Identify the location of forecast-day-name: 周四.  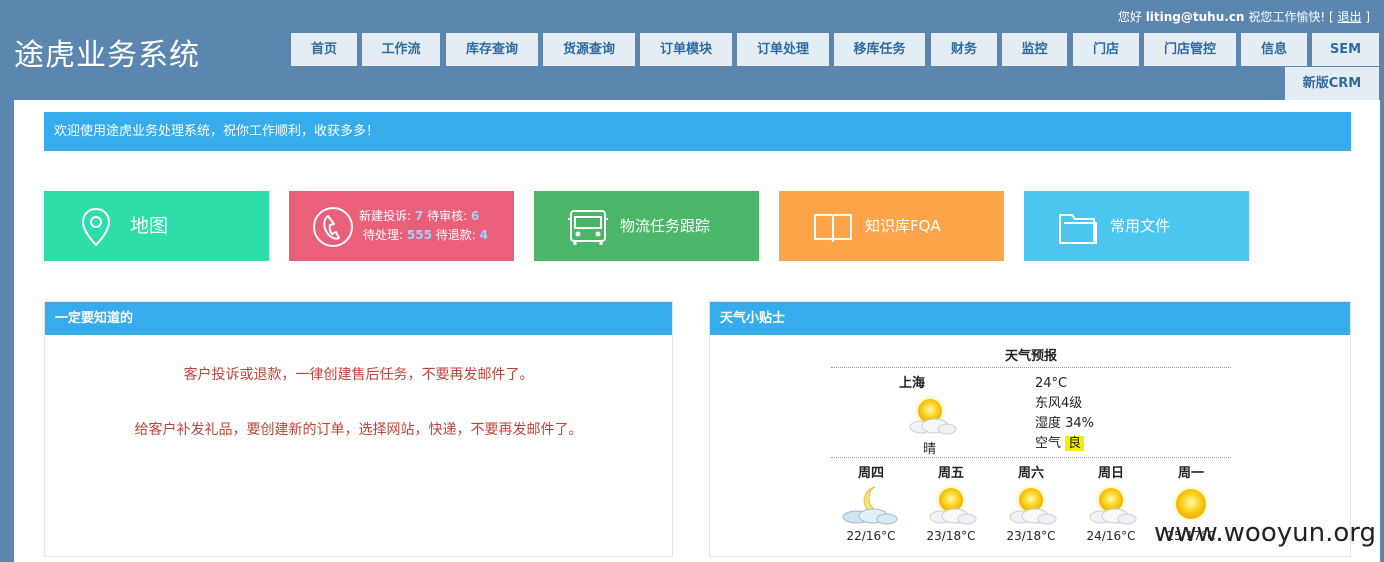
(870, 473).